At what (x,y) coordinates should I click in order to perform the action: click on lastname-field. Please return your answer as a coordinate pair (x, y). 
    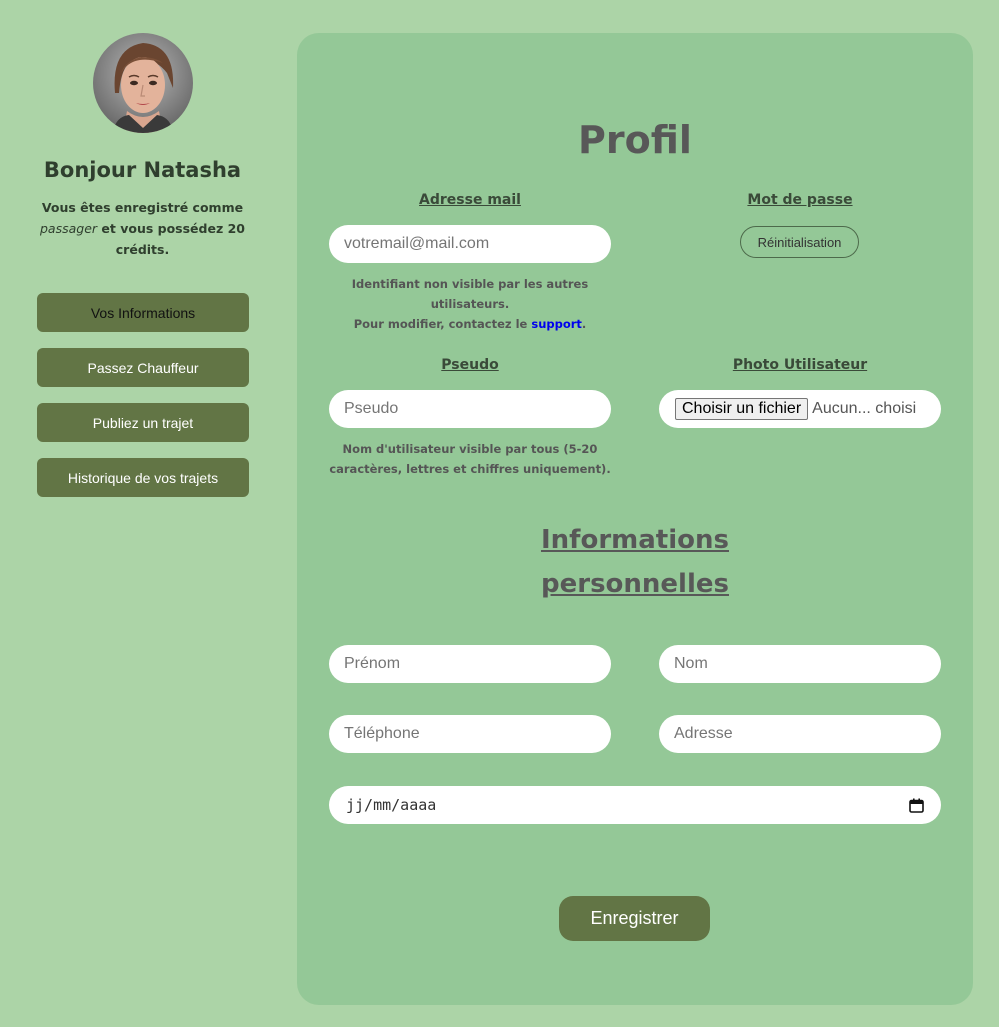
    Looking at the image, I should click on (800, 664).